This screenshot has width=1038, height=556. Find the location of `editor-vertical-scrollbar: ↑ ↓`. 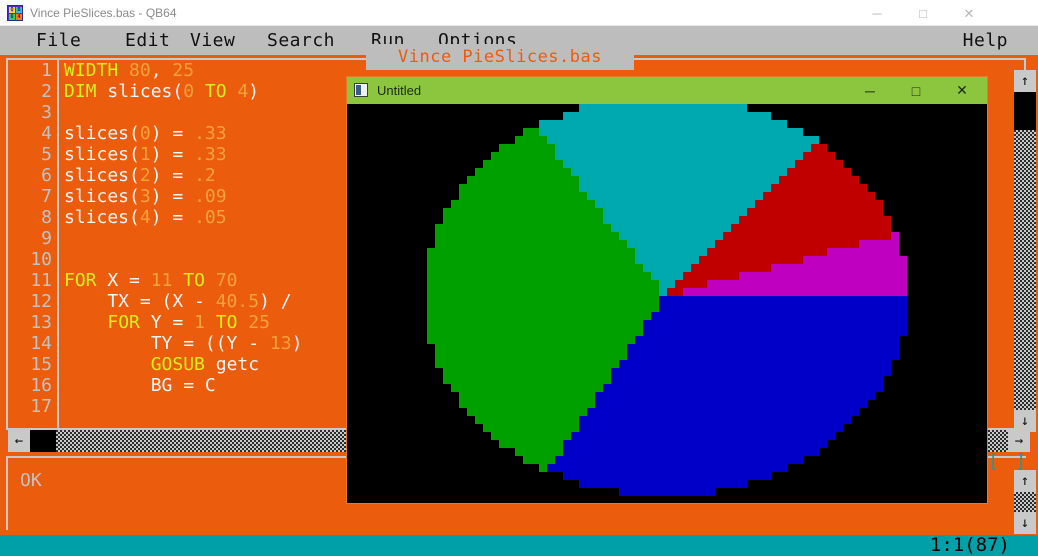

editor-vertical-scrollbar: ↑ ↓ is located at coordinates (1025, 251).